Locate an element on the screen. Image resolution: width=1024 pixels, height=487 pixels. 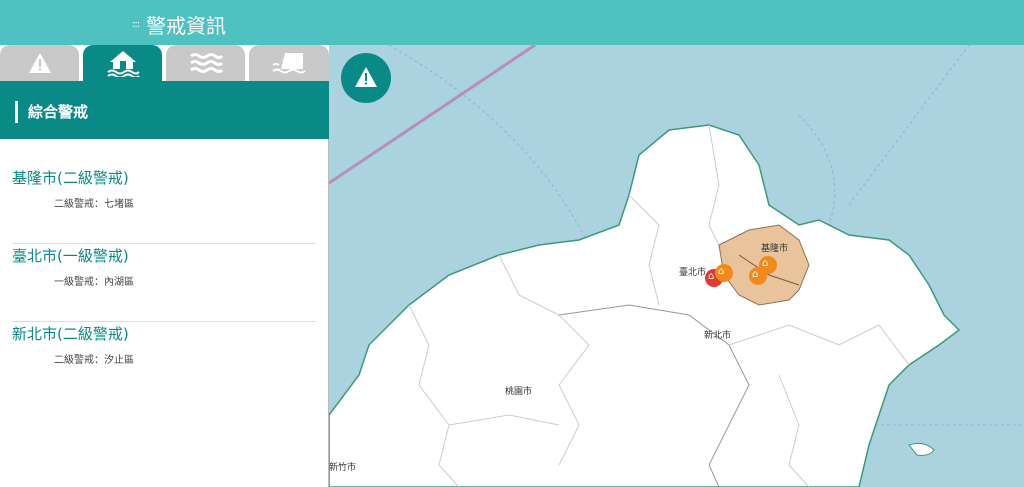
alert-detail: 一級警戒：內湖區 is located at coordinates (94, 282).